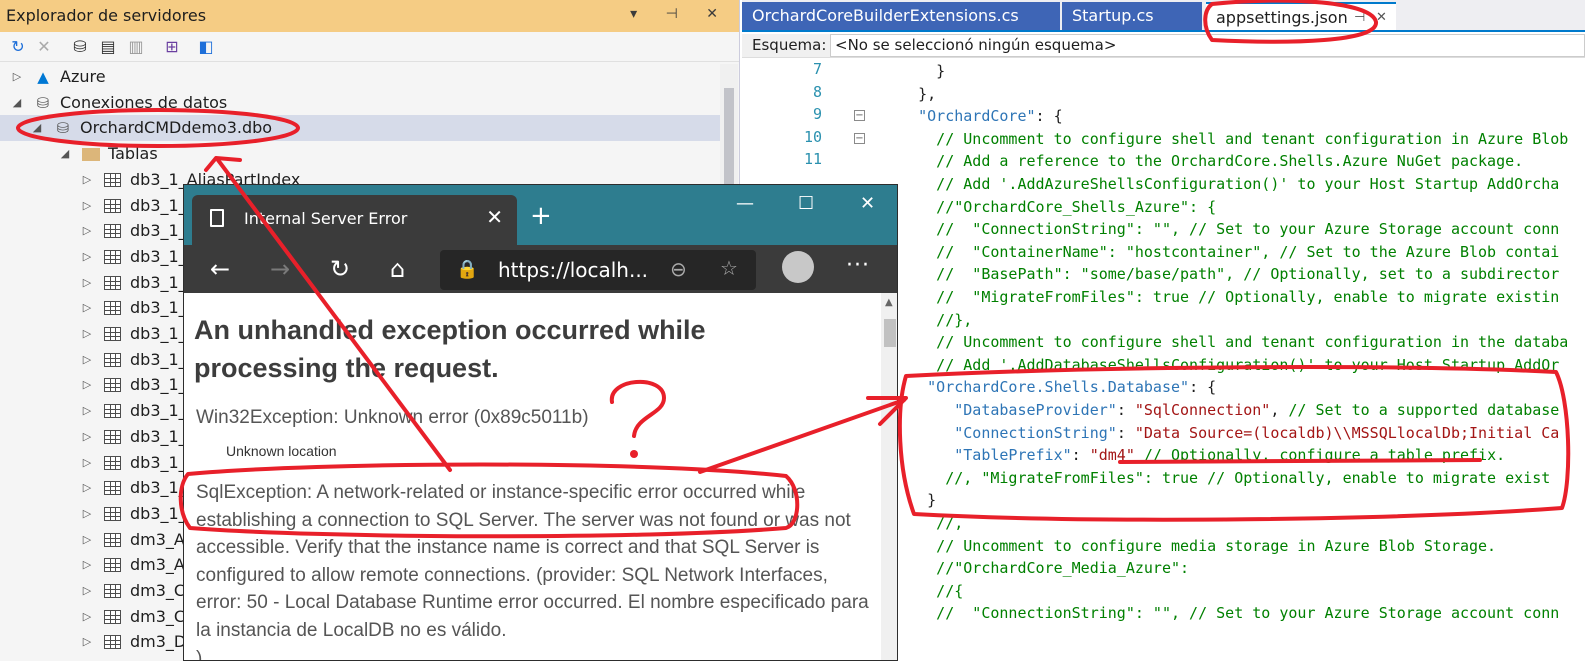  I want to click on reload-icon: ↻, so click(340, 269).